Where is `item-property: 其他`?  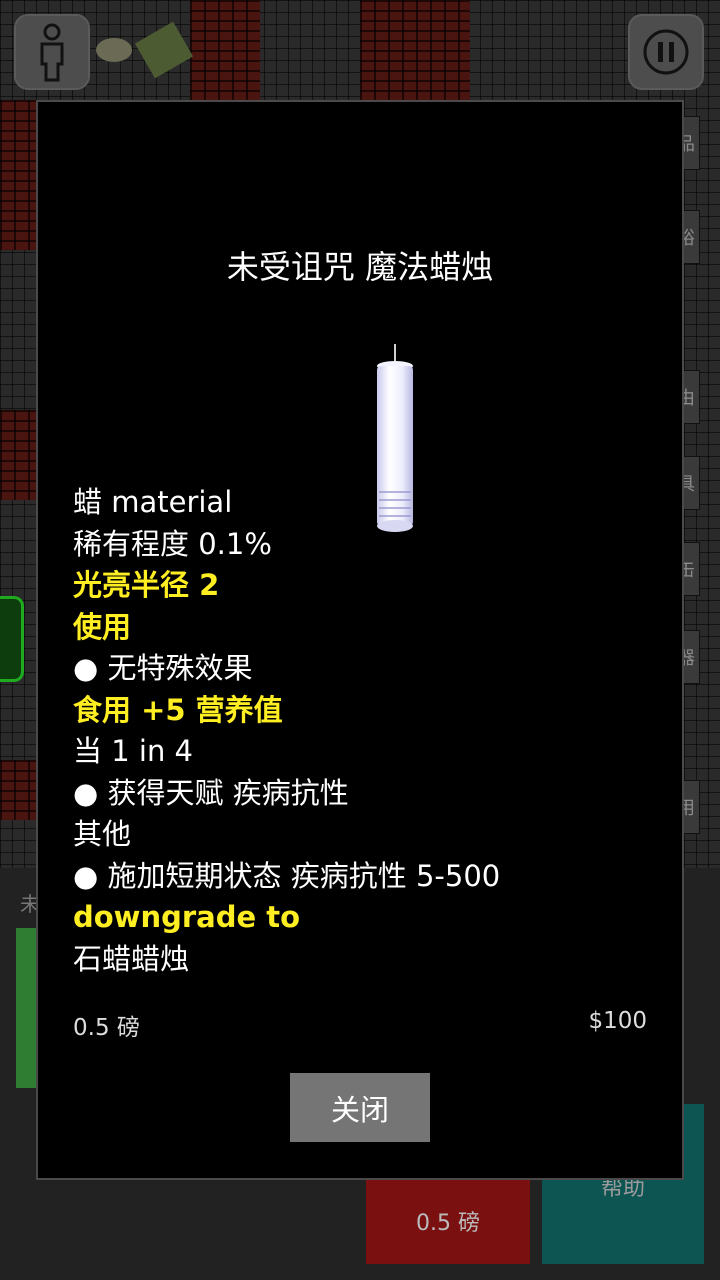 item-property: 其他 is located at coordinates (102, 834).